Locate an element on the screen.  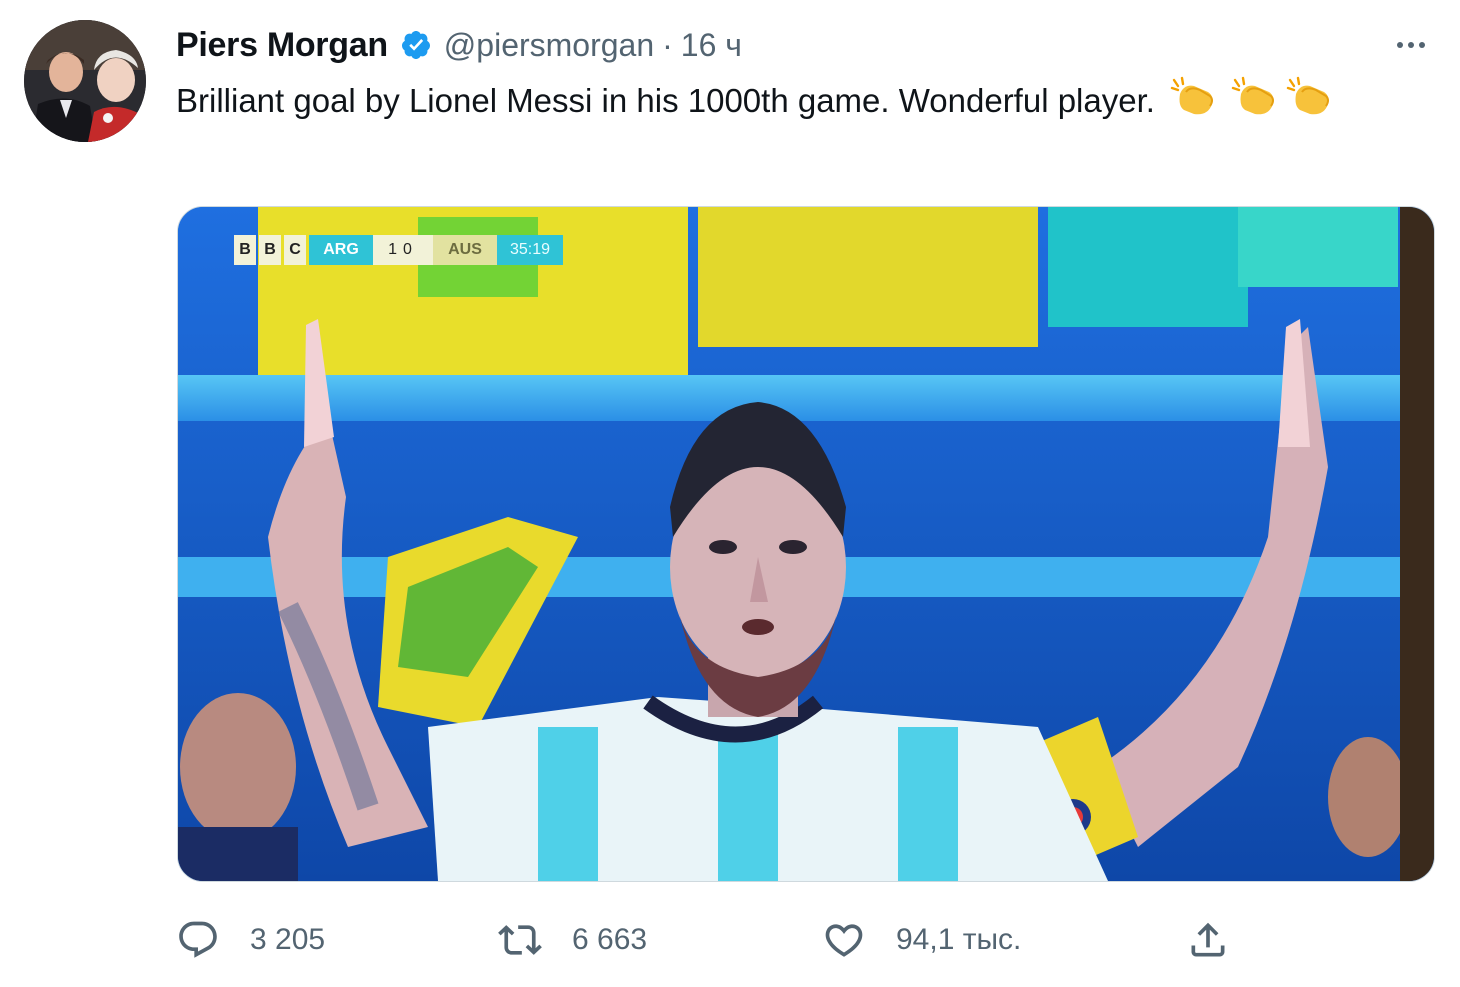
reply-button: 3 205 is located at coordinates (250, 940).